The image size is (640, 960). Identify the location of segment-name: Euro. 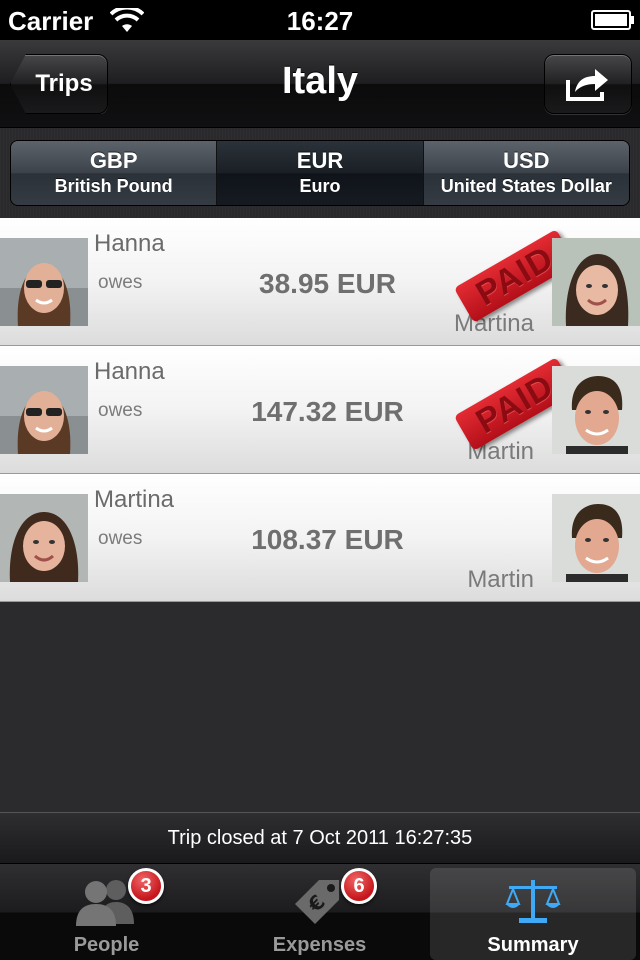
(320, 186).